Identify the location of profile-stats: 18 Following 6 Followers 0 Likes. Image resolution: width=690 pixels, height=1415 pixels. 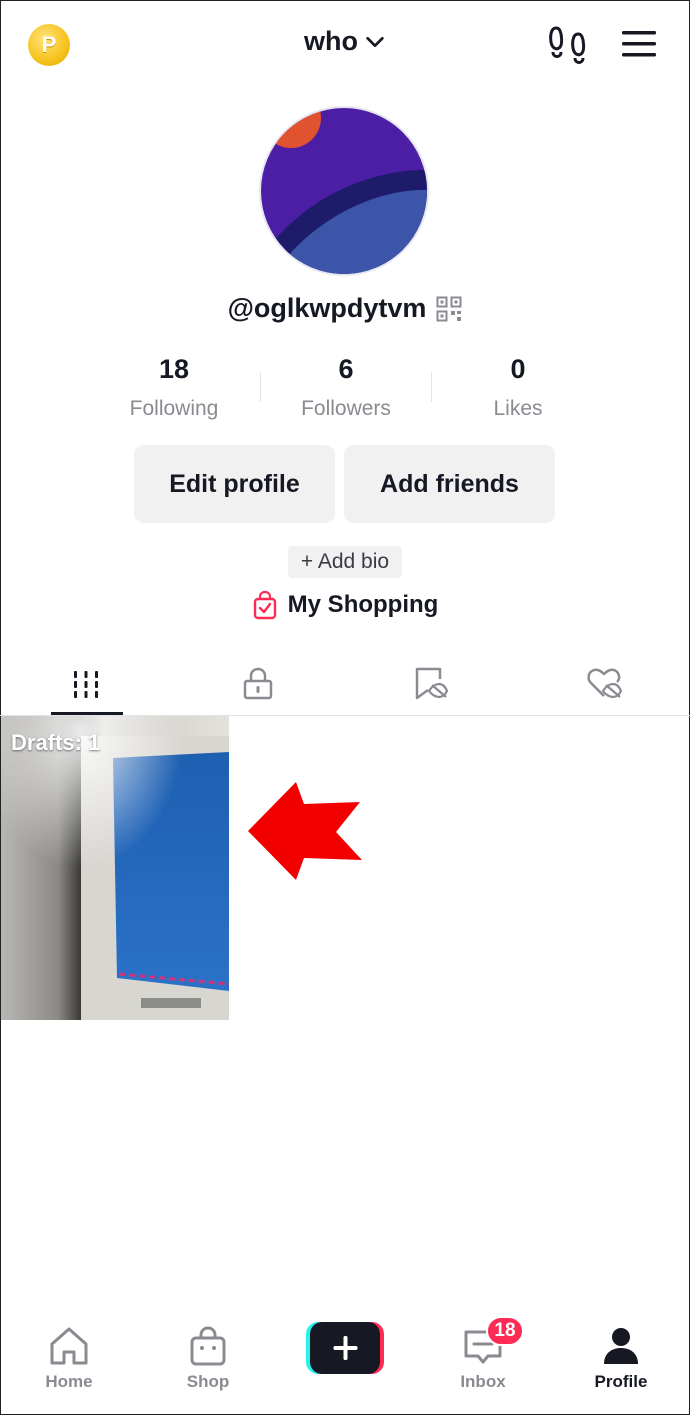
(346, 388).